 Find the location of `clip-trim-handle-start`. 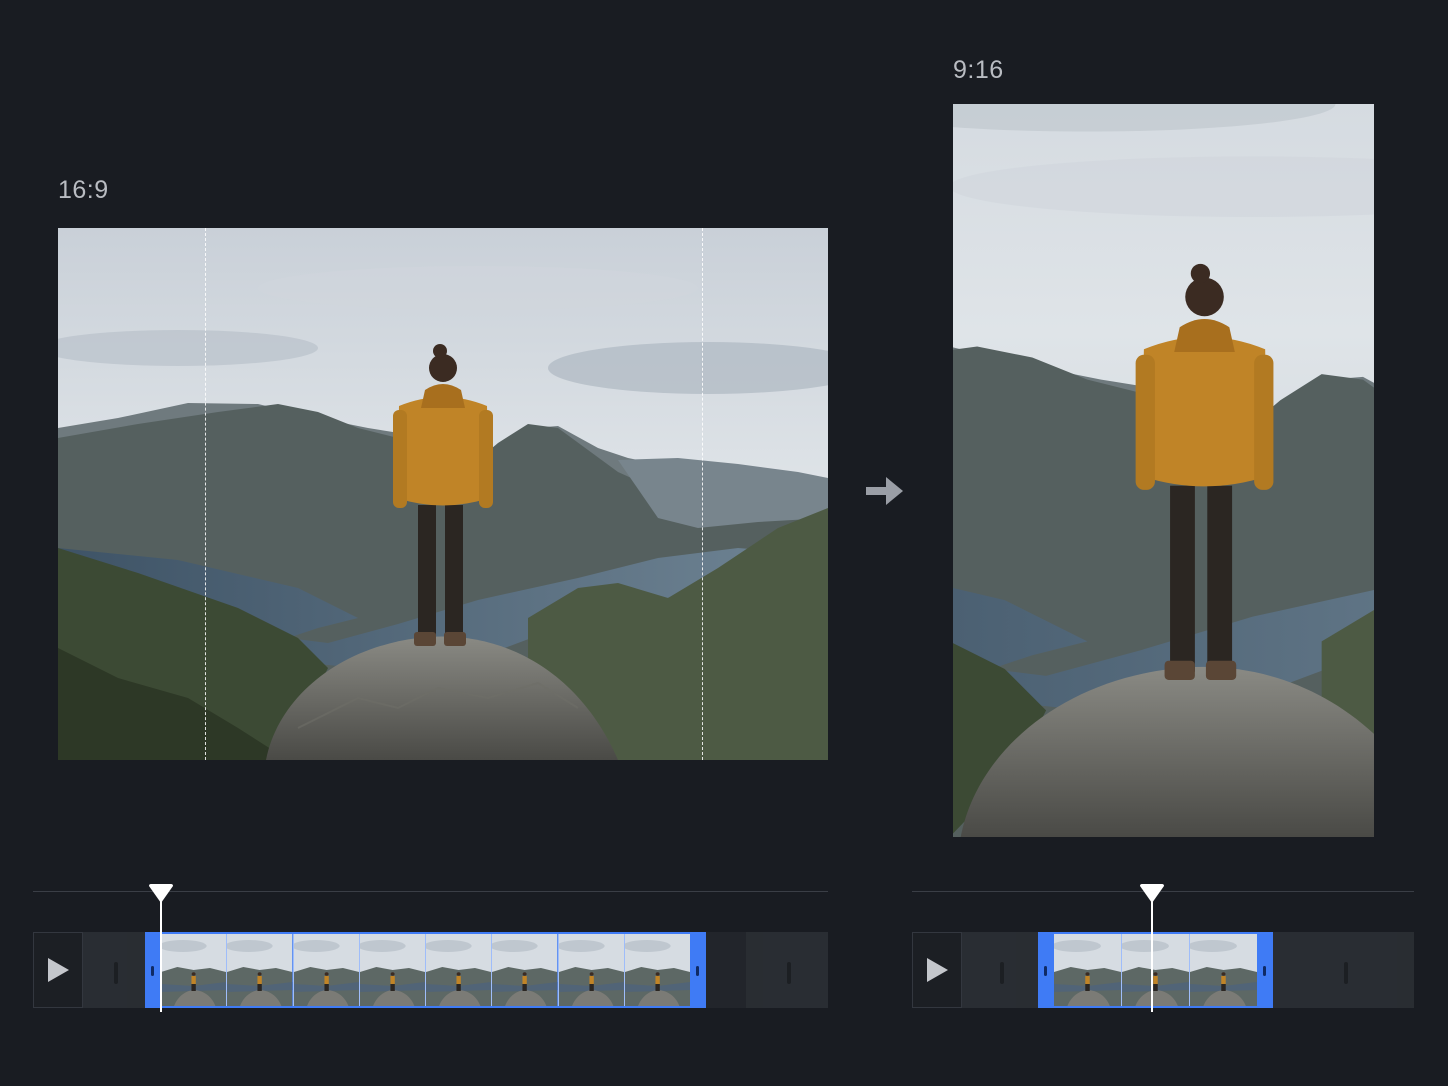

clip-trim-handle-start is located at coordinates (1046, 970).